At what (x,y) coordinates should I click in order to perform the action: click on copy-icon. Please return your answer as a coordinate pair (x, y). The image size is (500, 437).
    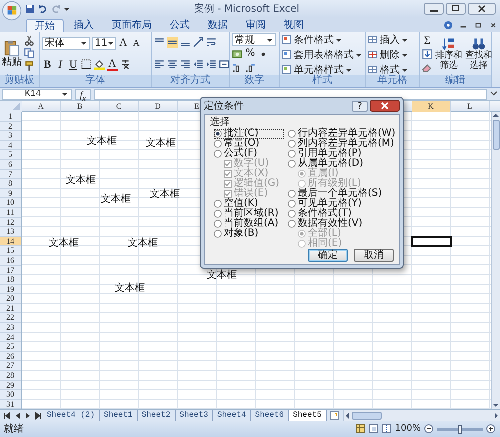
    Looking at the image, I should click on (29, 53).